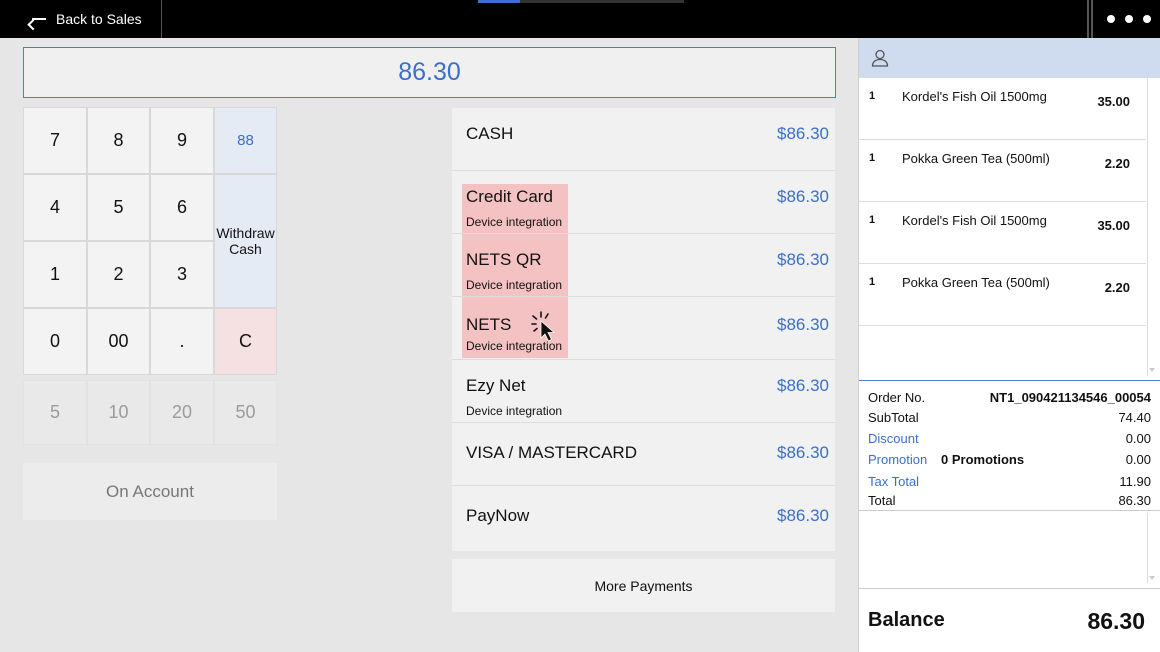 The height and width of the screenshot is (652, 1160). What do you see at coordinates (118, 412) in the screenshot?
I see `quick-amount-10: 10` at bounding box center [118, 412].